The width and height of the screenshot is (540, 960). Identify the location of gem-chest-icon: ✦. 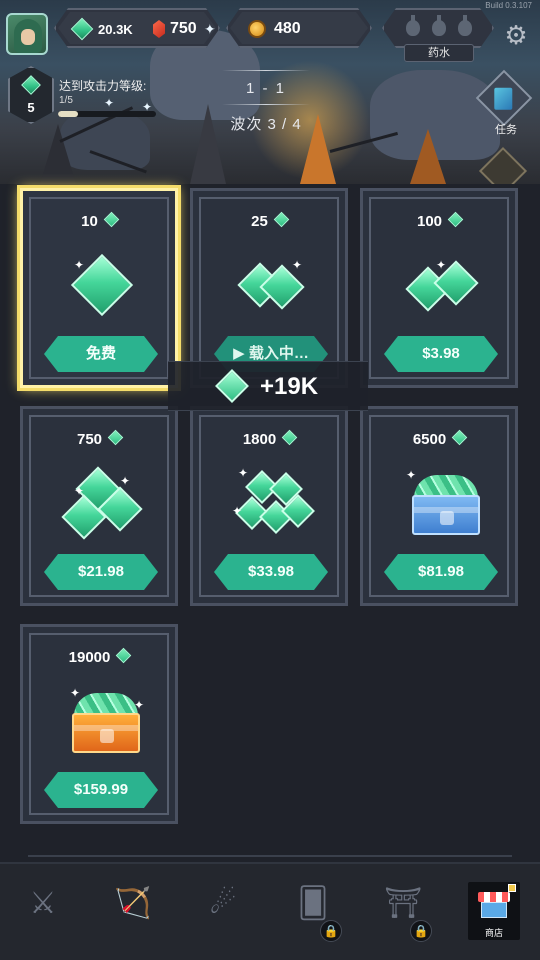
(442, 503).